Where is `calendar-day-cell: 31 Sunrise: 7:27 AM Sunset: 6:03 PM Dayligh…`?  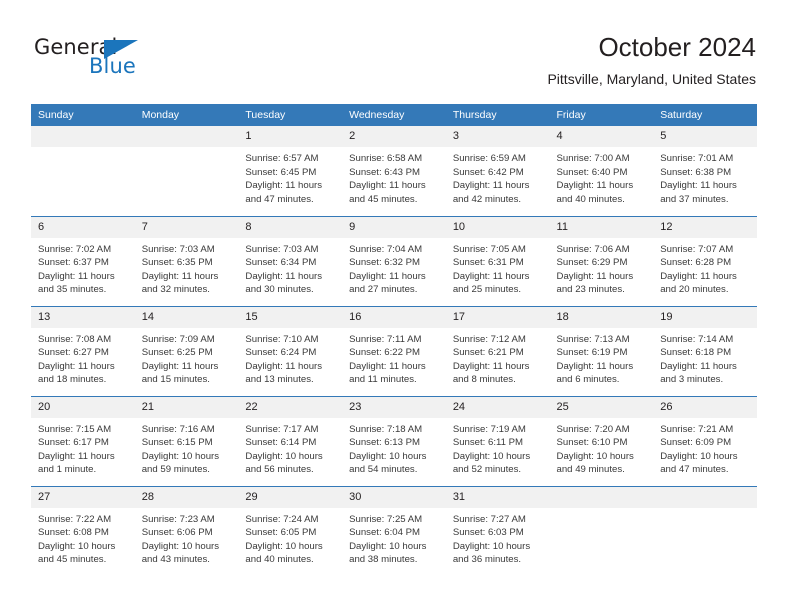 calendar-day-cell: 31 Sunrise: 7:27 AM Sunset: 6:03 PM Dayligh… is located at coordinates (497, 530).